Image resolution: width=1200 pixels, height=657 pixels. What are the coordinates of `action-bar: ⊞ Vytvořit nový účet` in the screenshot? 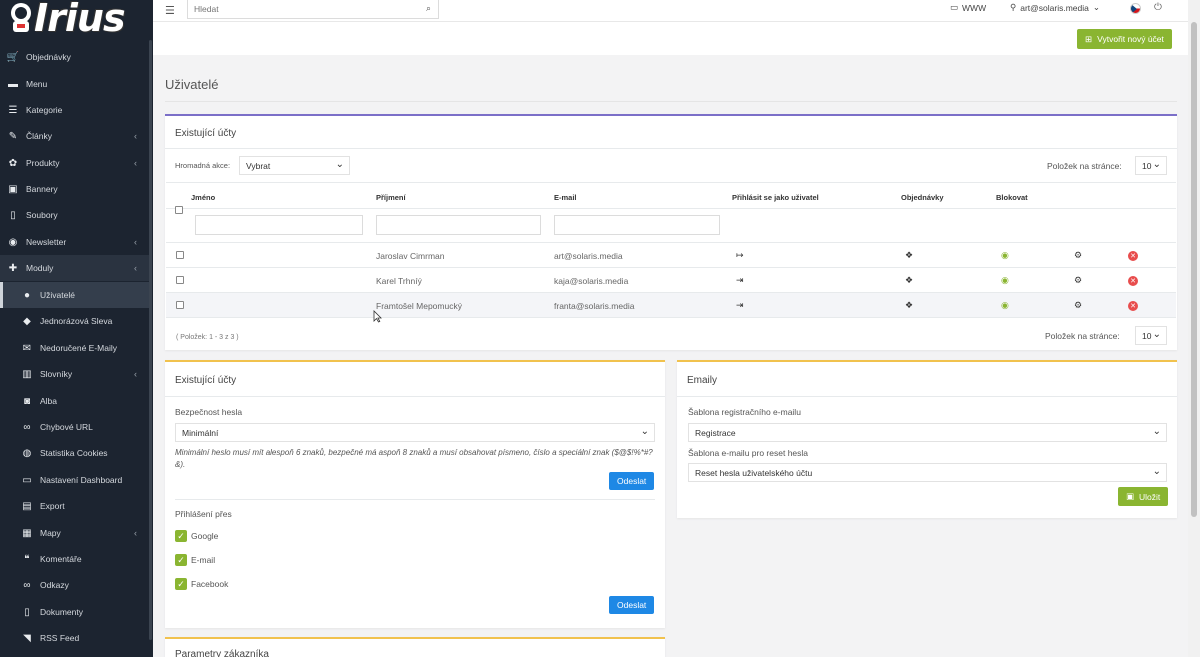 It's located at (670, 38).